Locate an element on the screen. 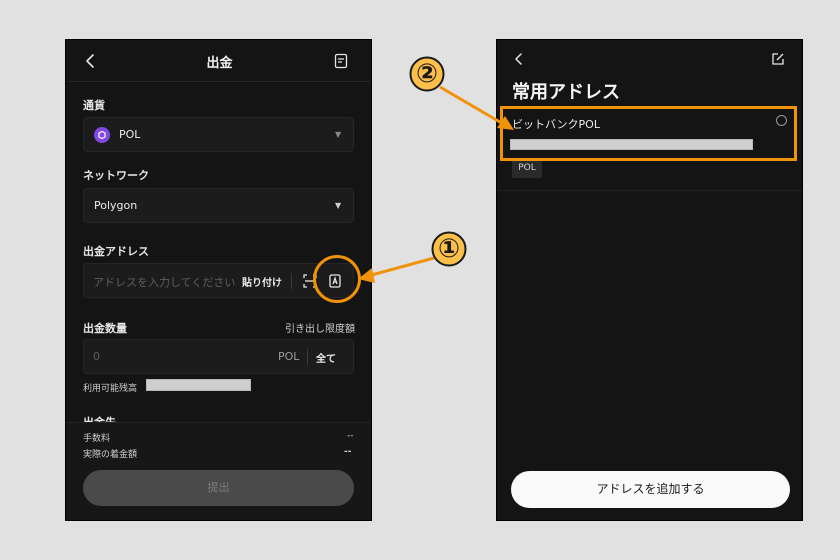  step-number: ① is located at coordinates (448, 249).